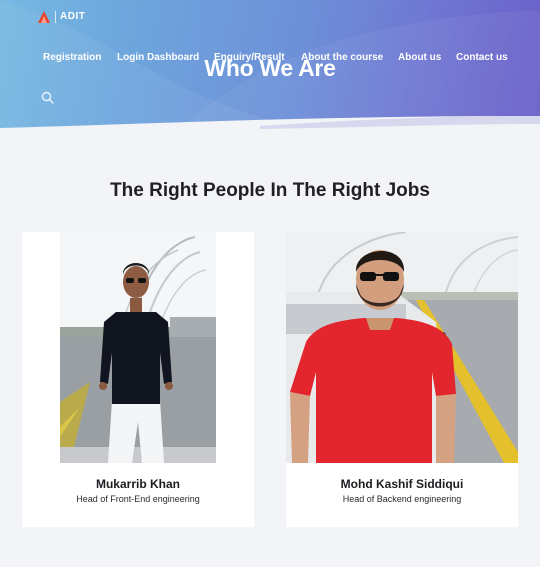 The width and height of the screenshot is (540, 567). What do you see at coordinates (158, 57) in the screenshot?
I see `nav-login-dashboard: Login Dashboard` at bounding box center [158, 57].